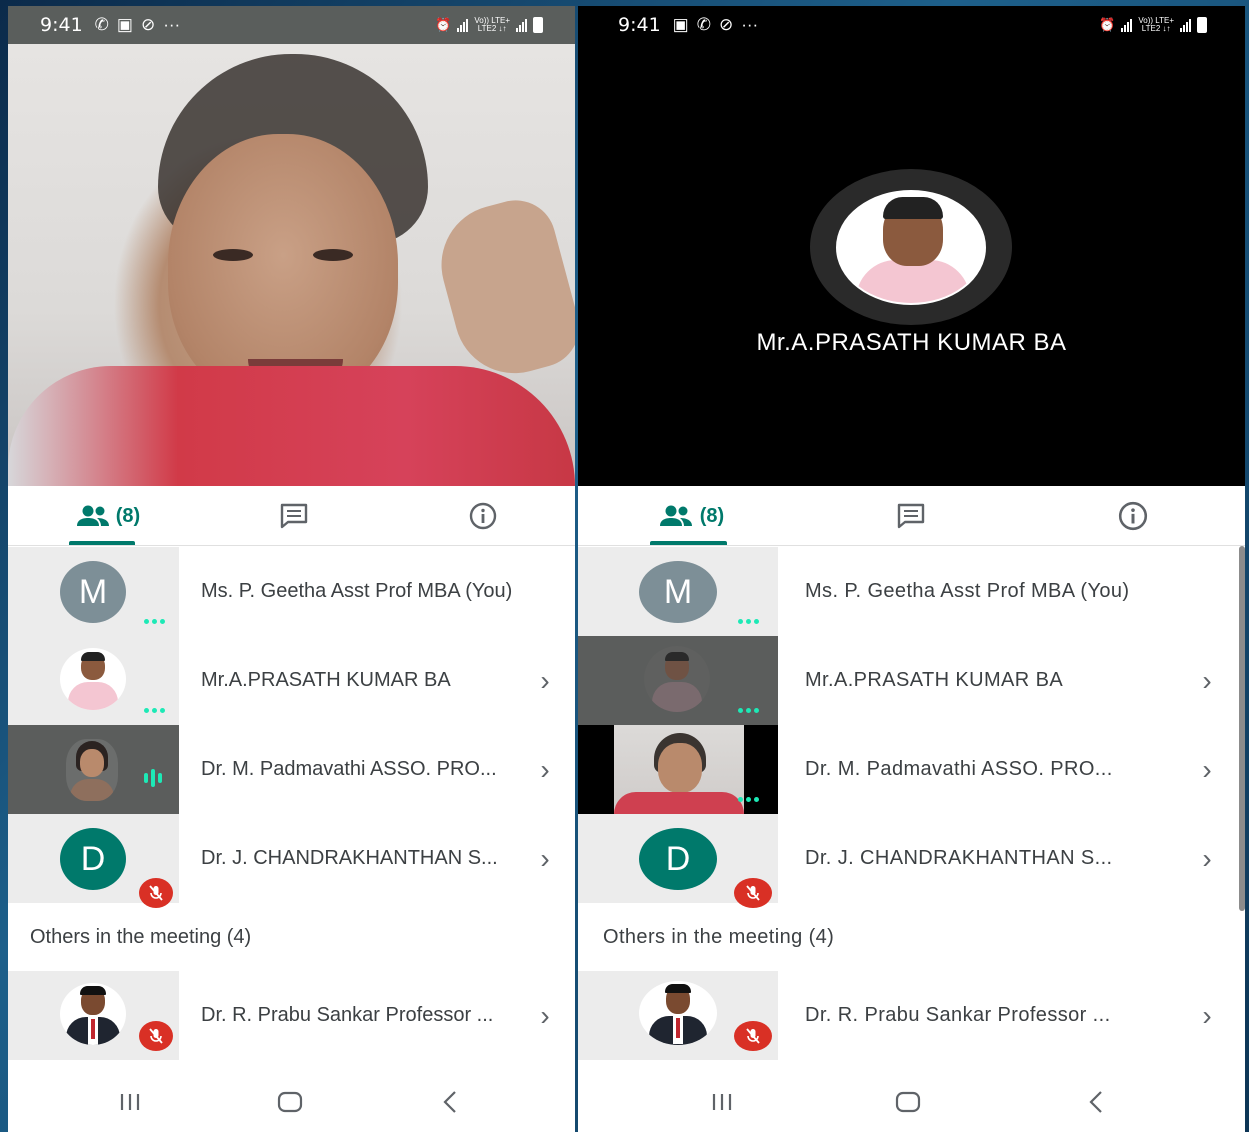  I want to click on system-icons: ⏰ Vo)) LTE+ LTE2 ↓↑, so click(489, 25).